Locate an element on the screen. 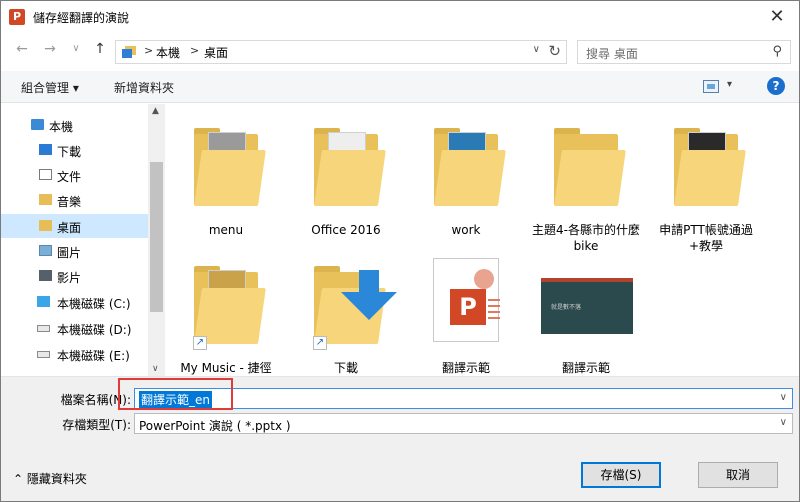 Image resolution: width=800 pixels, height=502 pixels. list-item: 申請PTT帳號通過+教學 is located at coordinates (706, 184).